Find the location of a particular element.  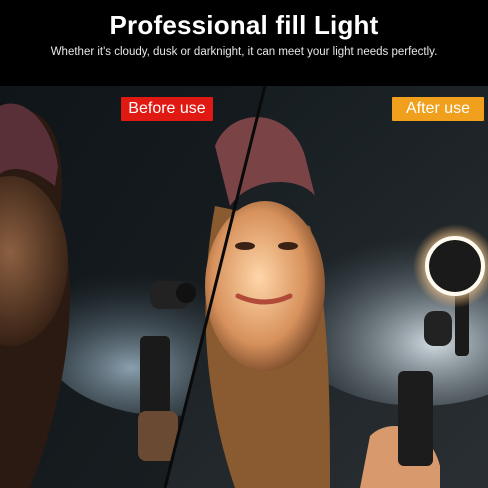

before-use-badge: Before use is located at coordinates (167, 109).